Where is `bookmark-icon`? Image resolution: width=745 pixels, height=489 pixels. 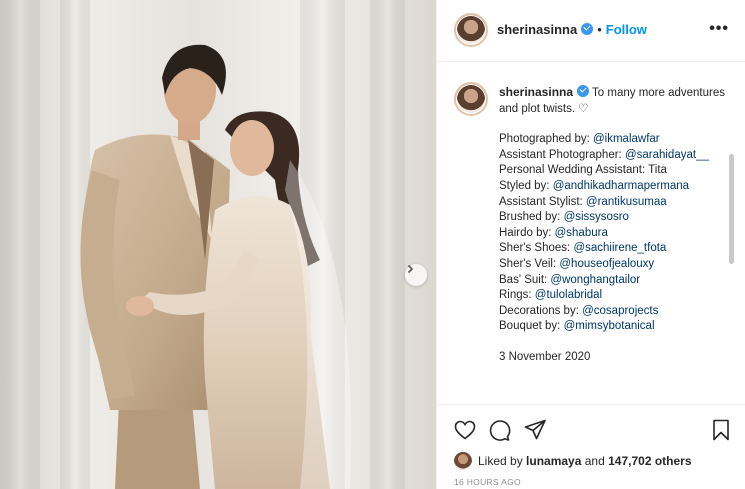 bookmark-icon is located at coordinates (721, 430).